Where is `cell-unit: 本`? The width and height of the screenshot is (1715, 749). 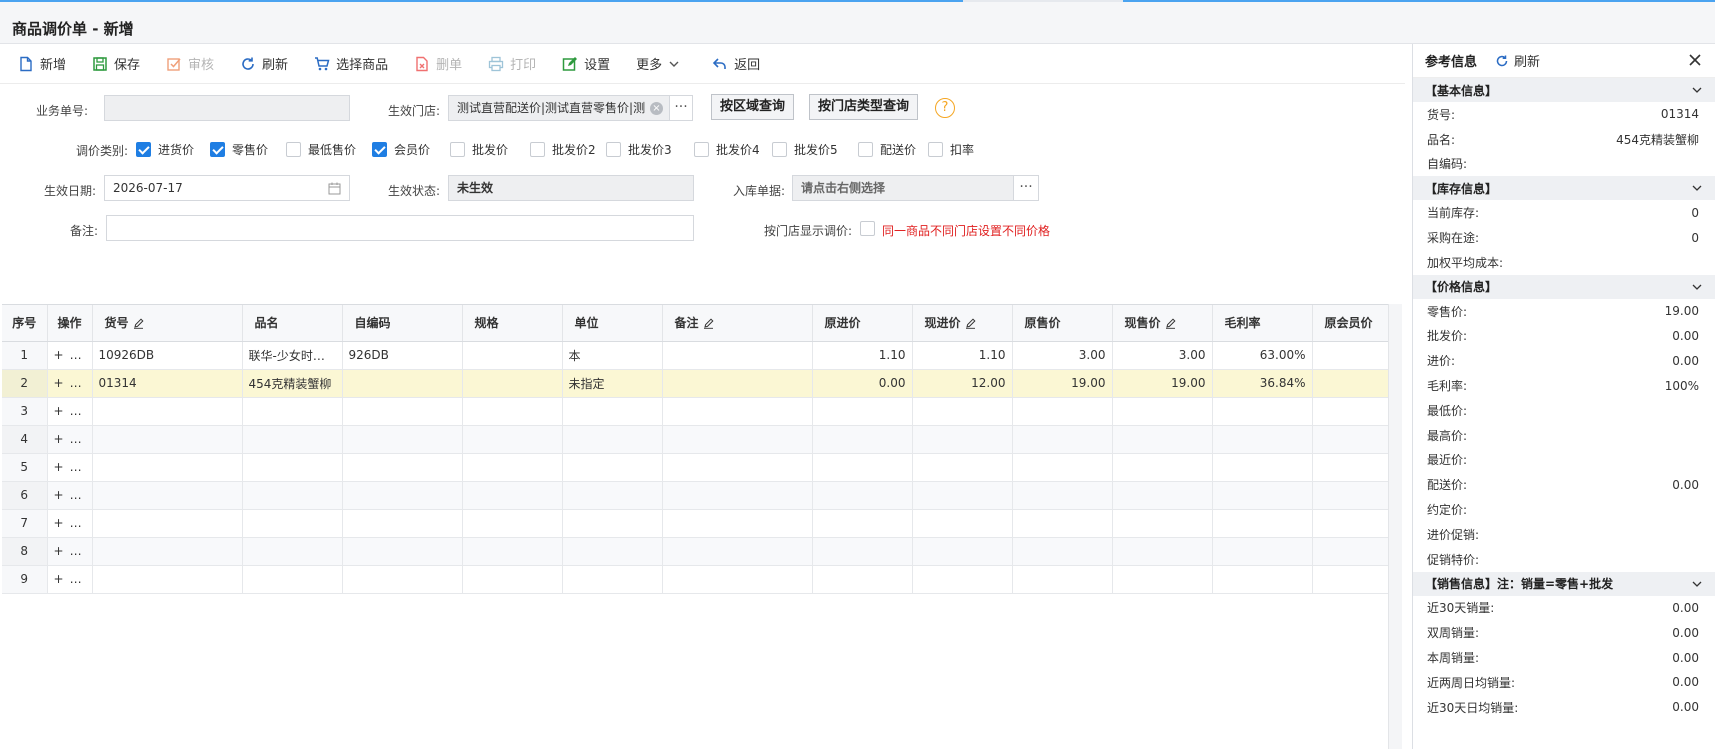
cell-unit: 本 is located at coordinates (612, 355).